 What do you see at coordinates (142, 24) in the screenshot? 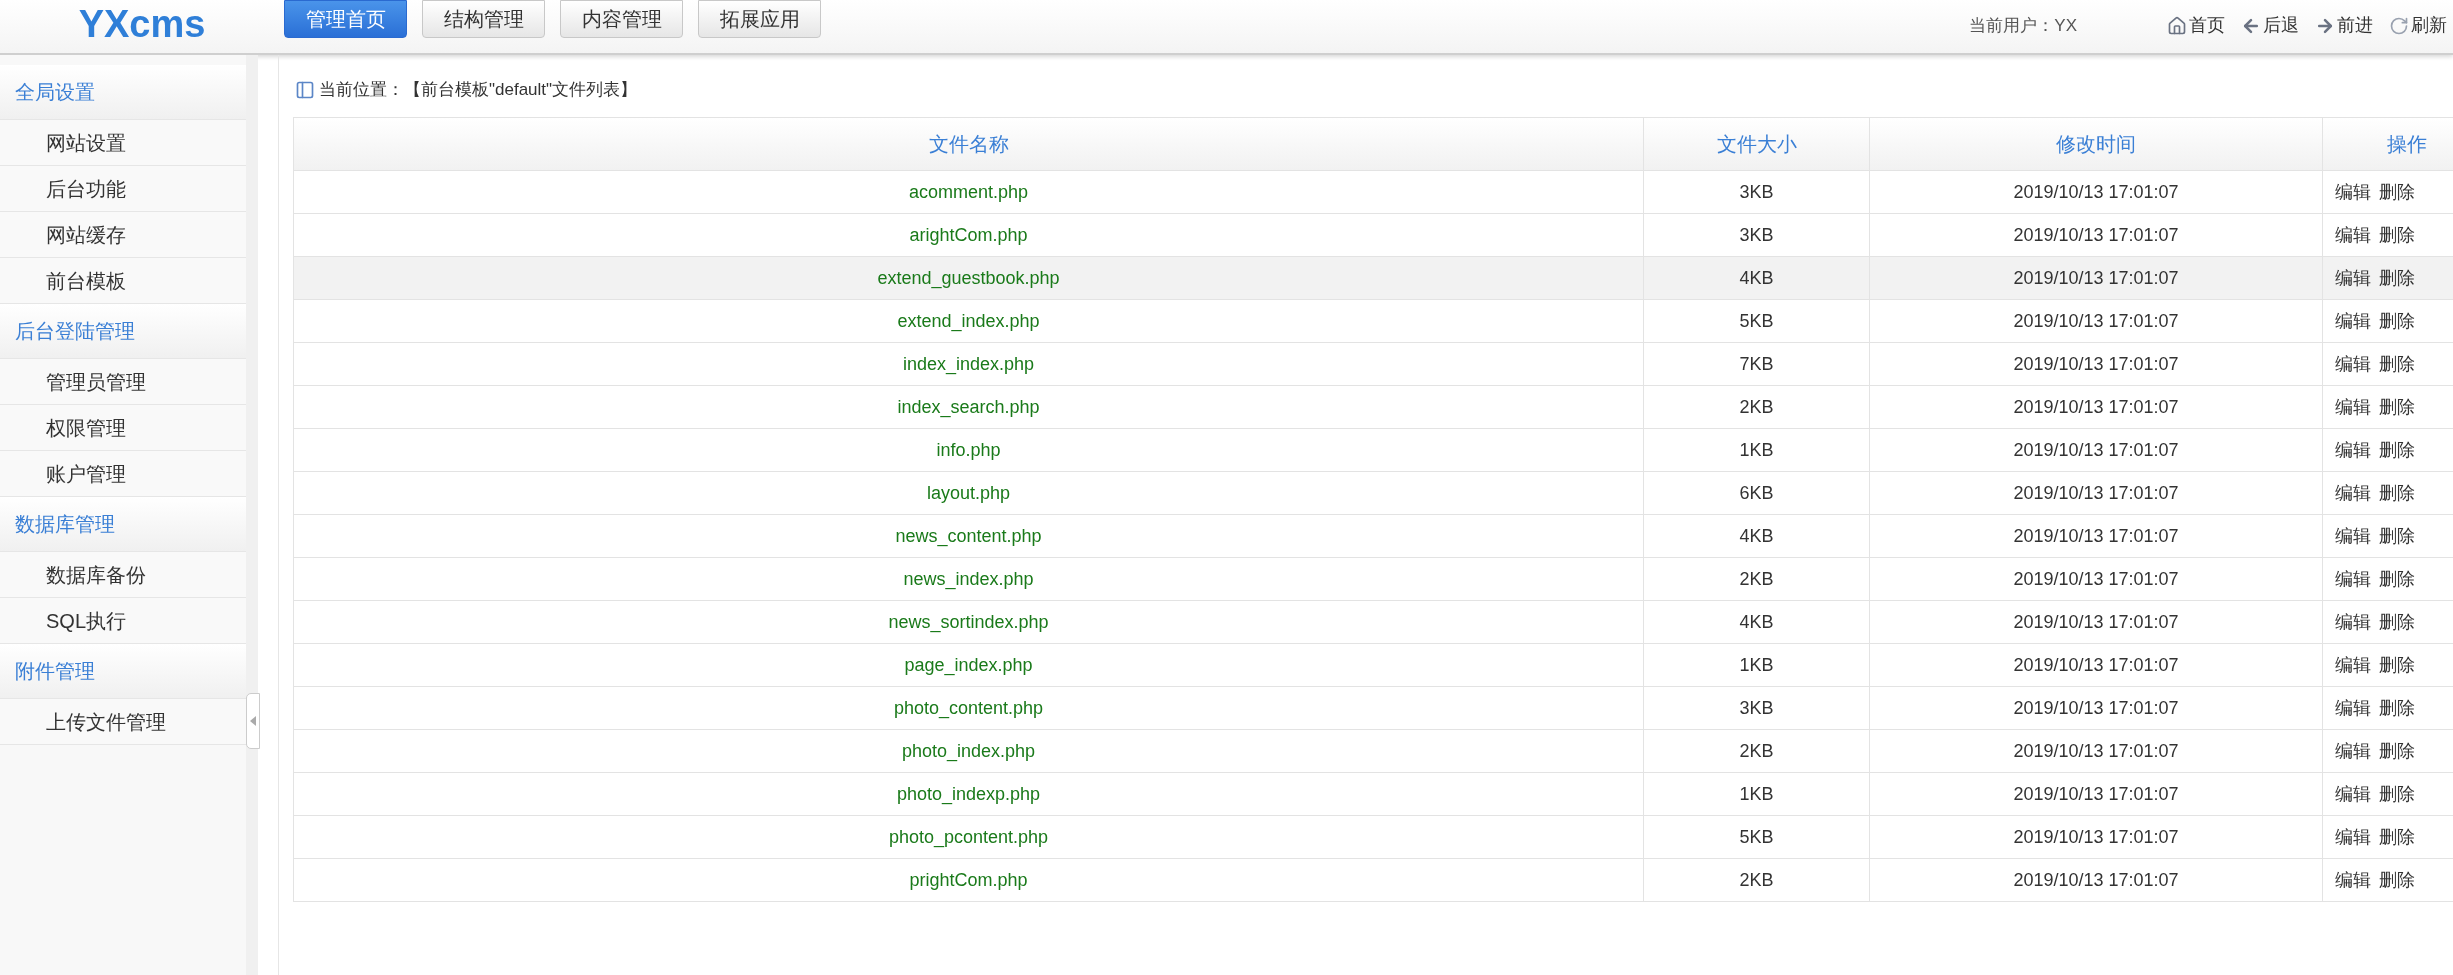
I see `logo: YXcms` at bounding box center [142, 24].